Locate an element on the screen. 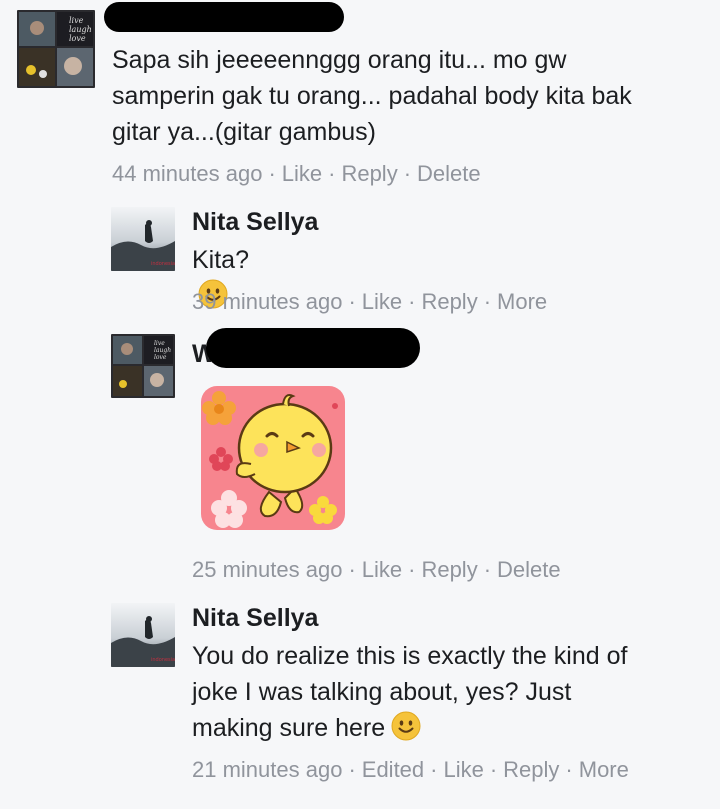 This screenshot has width=720, height=809. smiley-emoji-icon is located at coordinates (406, 726).